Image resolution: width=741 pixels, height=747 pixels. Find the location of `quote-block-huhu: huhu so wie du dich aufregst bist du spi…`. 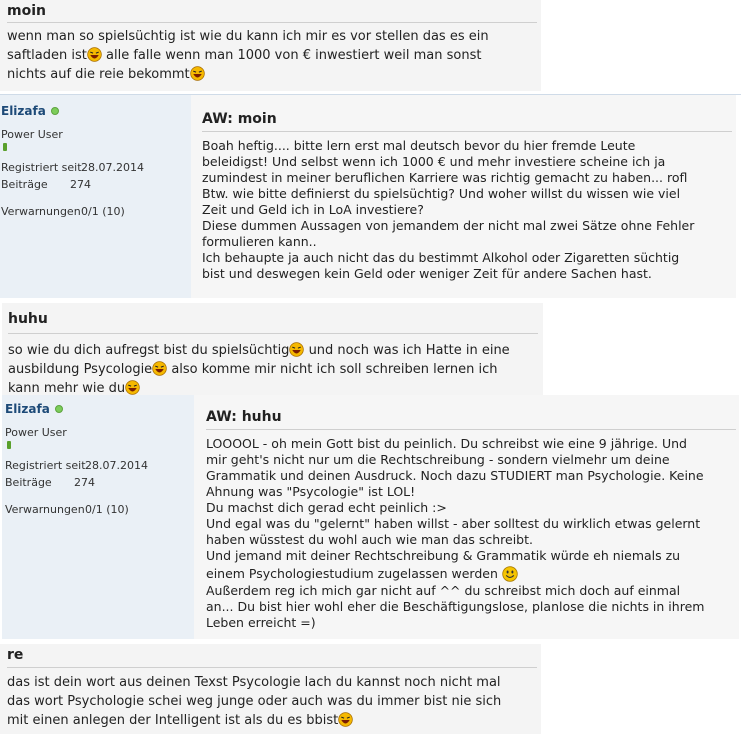

quote-block-huhu: huhu so wie du dich aufregst bist du spi… is located at coordinates (272, 349).